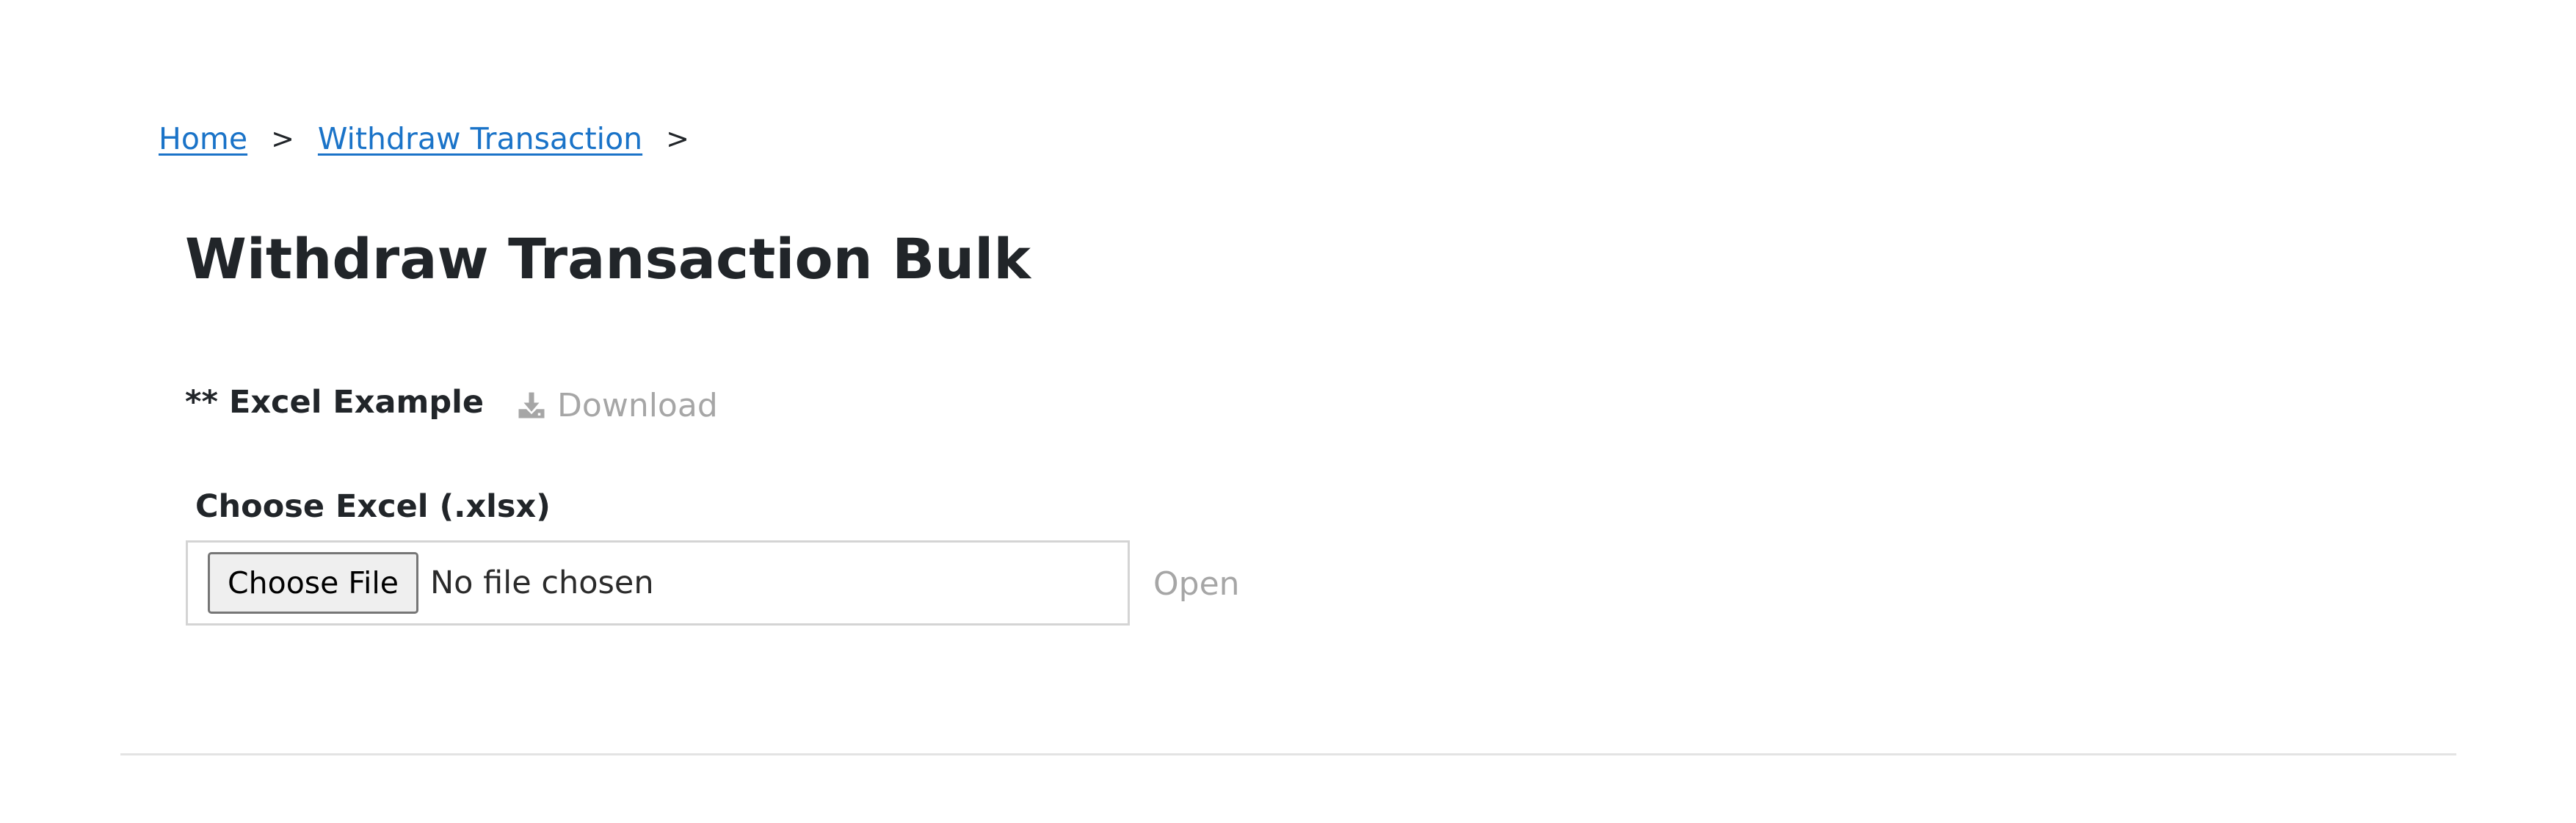 The height and width of the screenshot is (823, 2576). Describe the element at coordinates (480, 138) in the screenshot. I see `breadcrumb-withdraw-transaction-link: Withdraw Transaction` at that location.